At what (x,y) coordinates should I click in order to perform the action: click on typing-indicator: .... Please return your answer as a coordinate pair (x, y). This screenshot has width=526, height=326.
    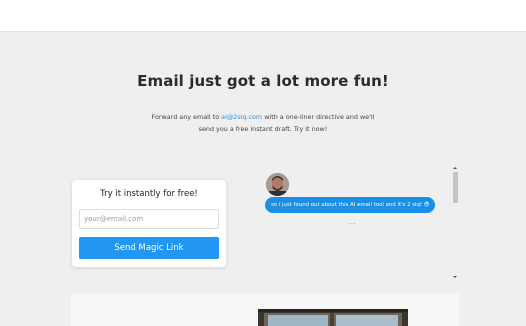
    Looking at the image, I should click on (352, 222).